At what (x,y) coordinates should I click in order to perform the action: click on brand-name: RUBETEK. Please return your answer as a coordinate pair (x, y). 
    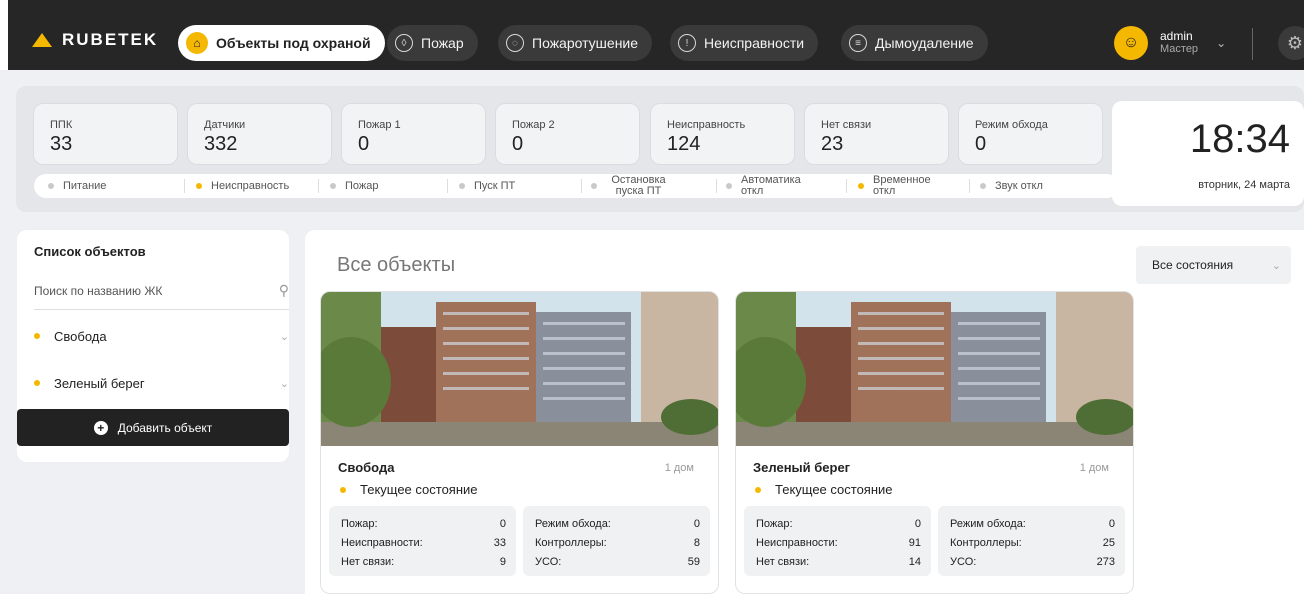
    Looking at the image, I should click on (110, 39).